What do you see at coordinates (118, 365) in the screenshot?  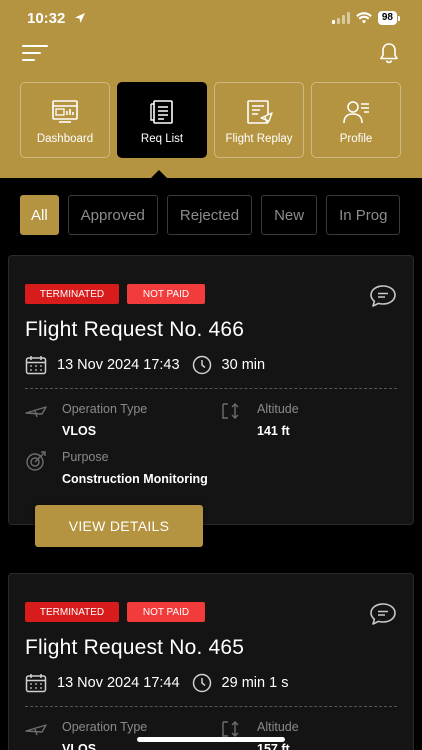 I see `request-datetime: 13 Nov 2024 17:43` at bounding box center [118, 365].